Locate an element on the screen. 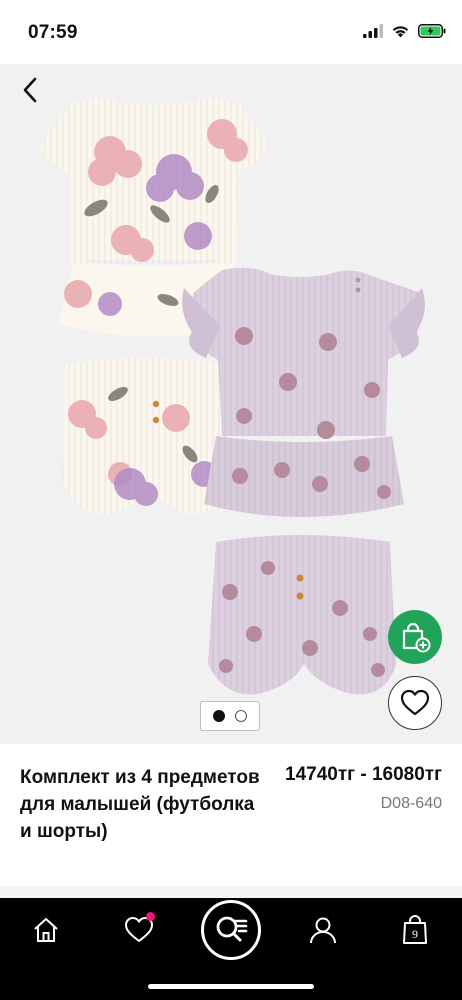 This screenshot has width=462, height=1000. nav-account is located at coordinates (323, 930).